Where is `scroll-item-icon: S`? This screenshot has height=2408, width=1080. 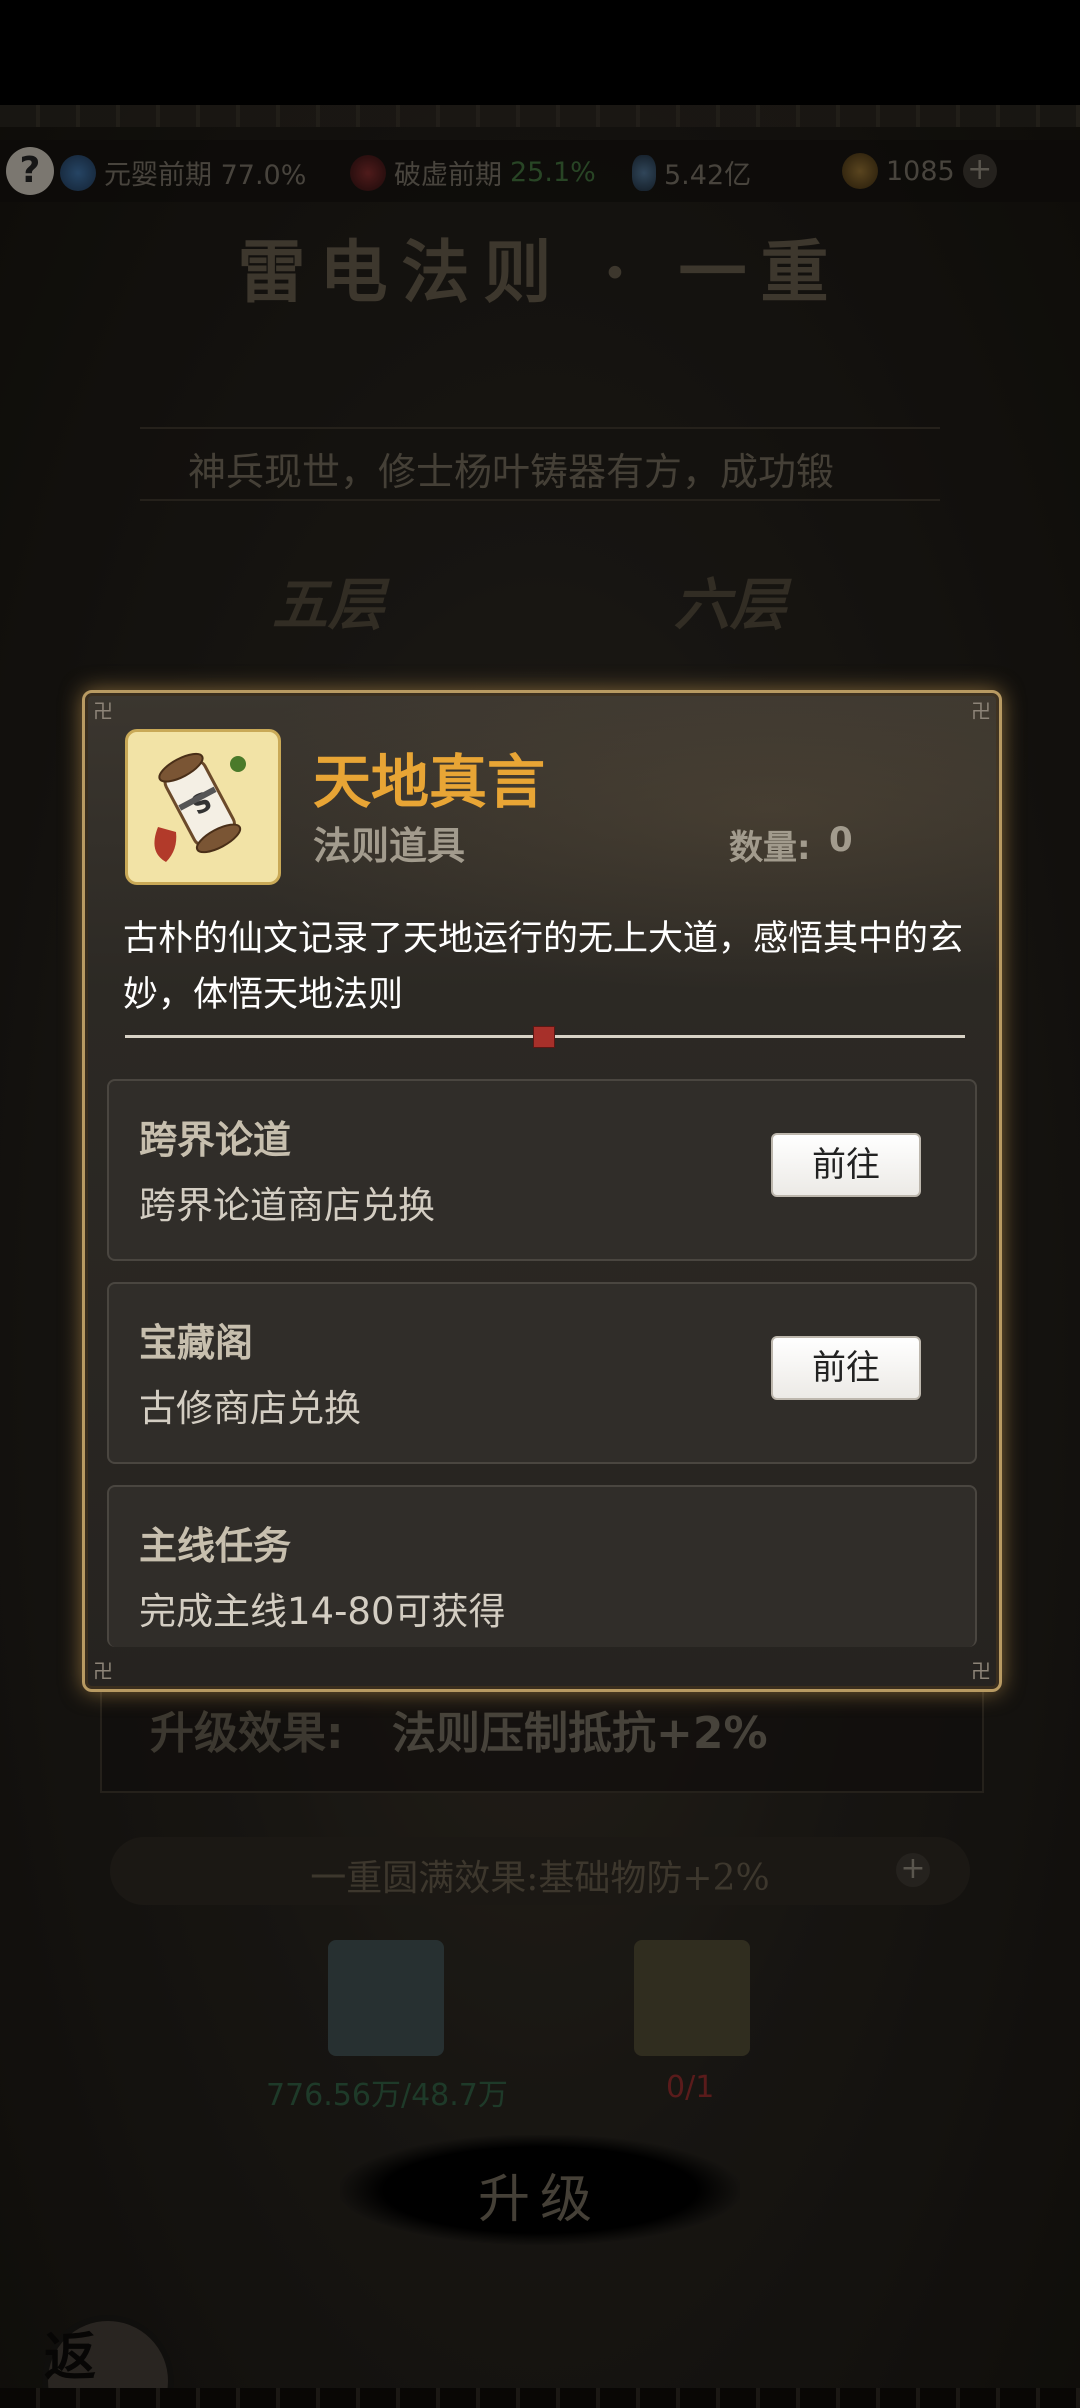 scroll-item-icon: S is located at coordinates (200, 807).